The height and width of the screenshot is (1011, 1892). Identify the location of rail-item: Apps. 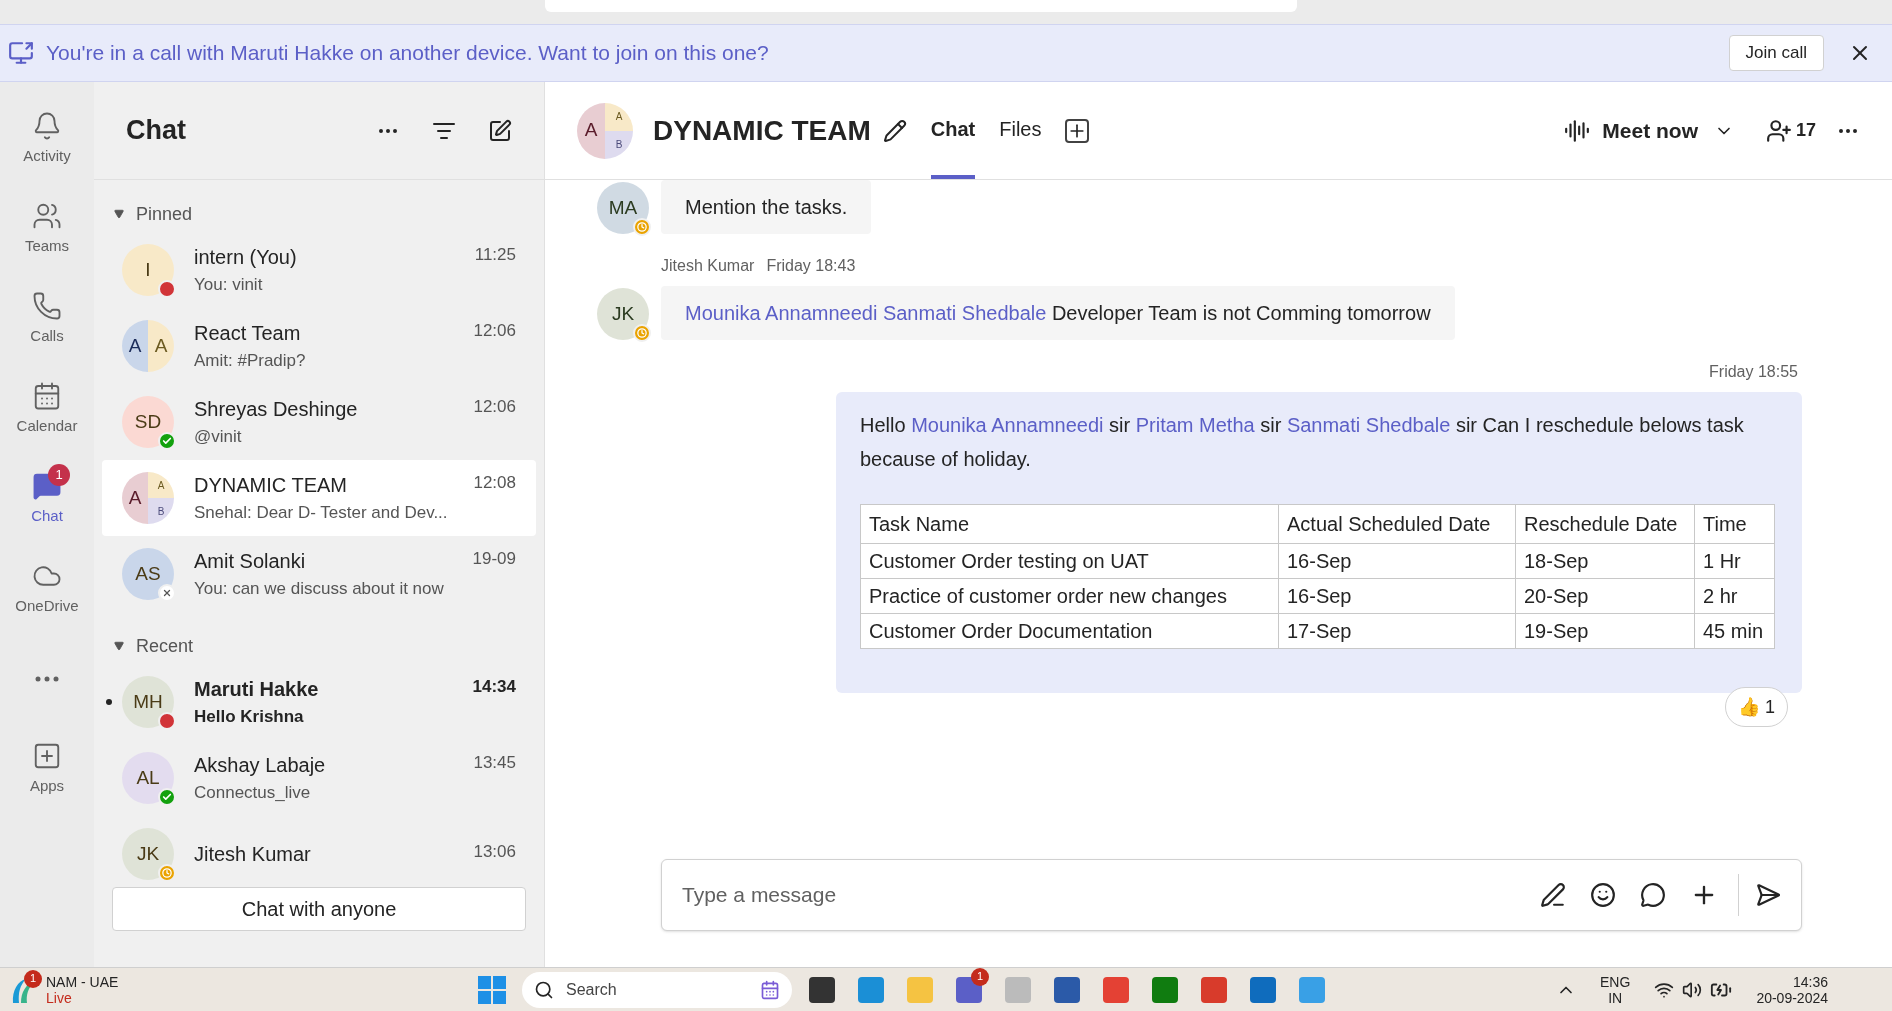
(47, 769).